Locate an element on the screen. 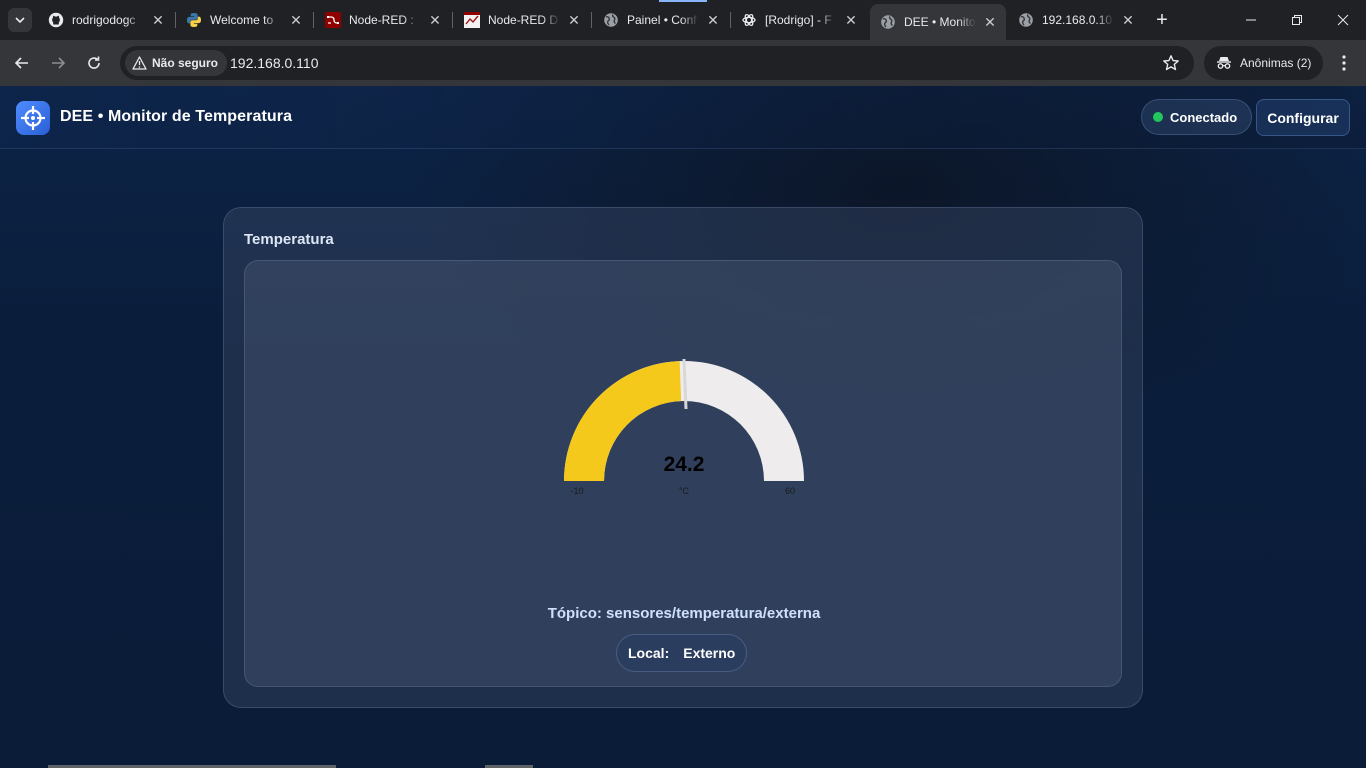  reload-button is located at coordinates (94, 63).